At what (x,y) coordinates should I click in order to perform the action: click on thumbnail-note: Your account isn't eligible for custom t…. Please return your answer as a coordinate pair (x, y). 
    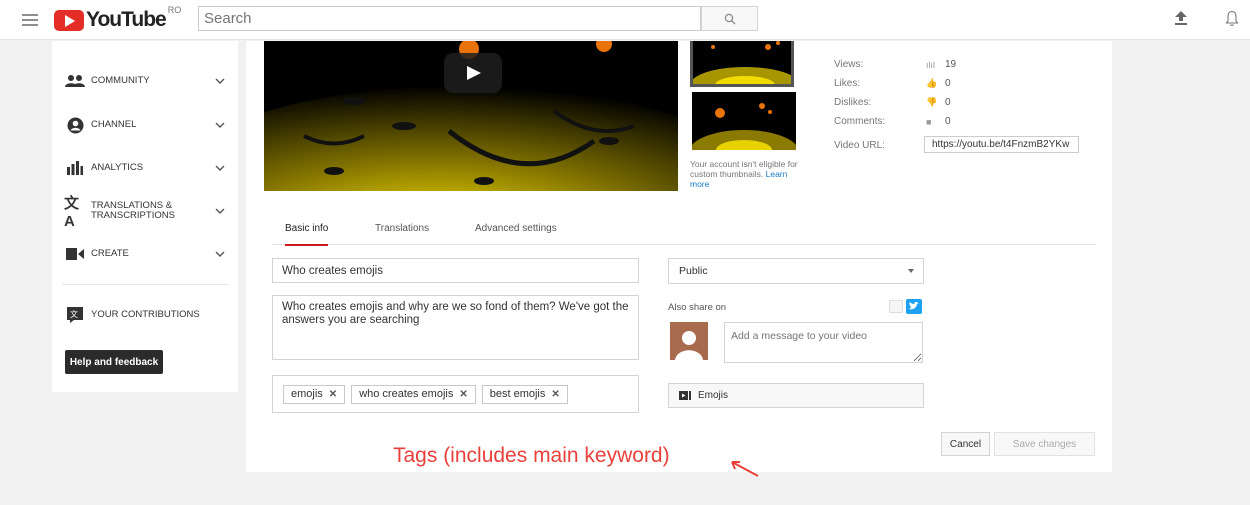
    Looking at the image, I should click on (749, 174).